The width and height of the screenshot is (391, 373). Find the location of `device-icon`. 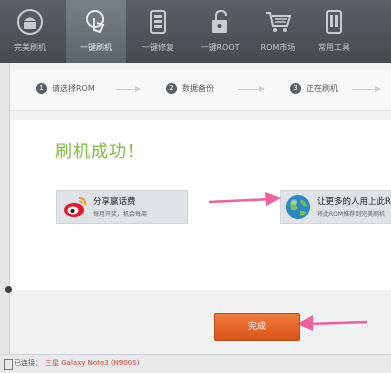

device-icon is located at coordinates (8, 364).